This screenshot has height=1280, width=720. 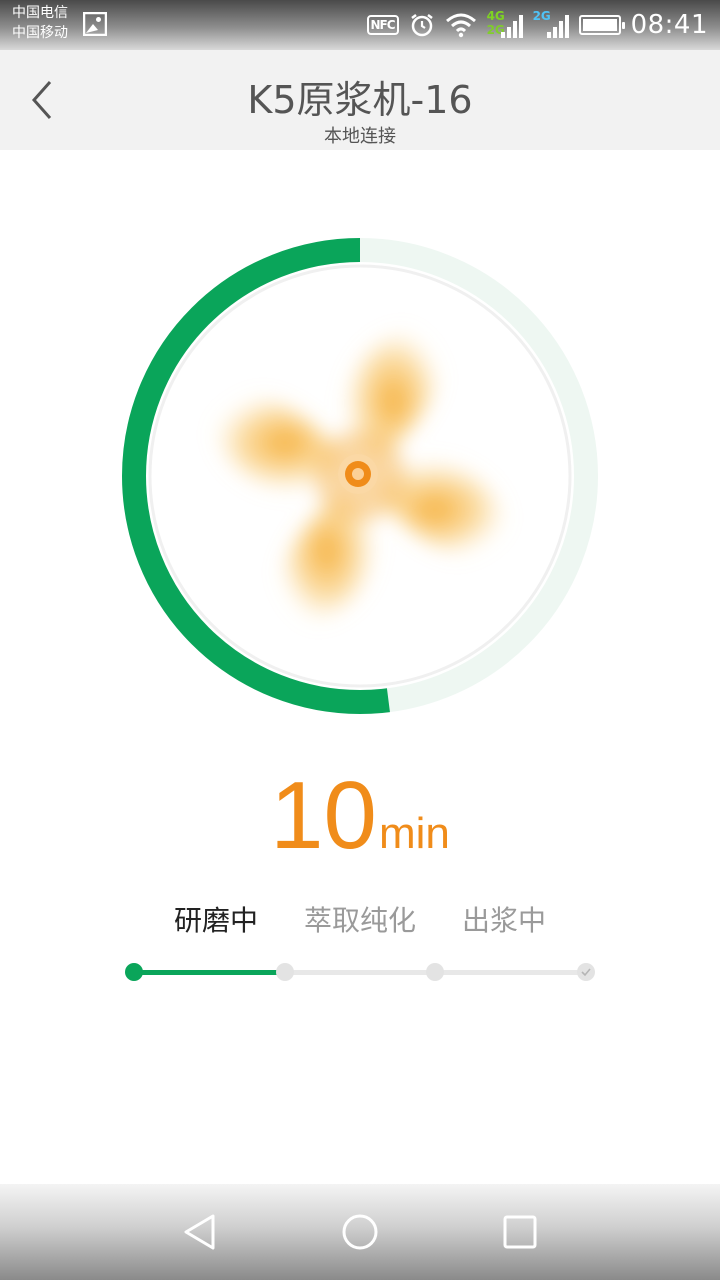 What do you see at coordinates (40, 13) in the screenshot?
I see `carrier-1: 中国电信` at bounding box center [40, 13].